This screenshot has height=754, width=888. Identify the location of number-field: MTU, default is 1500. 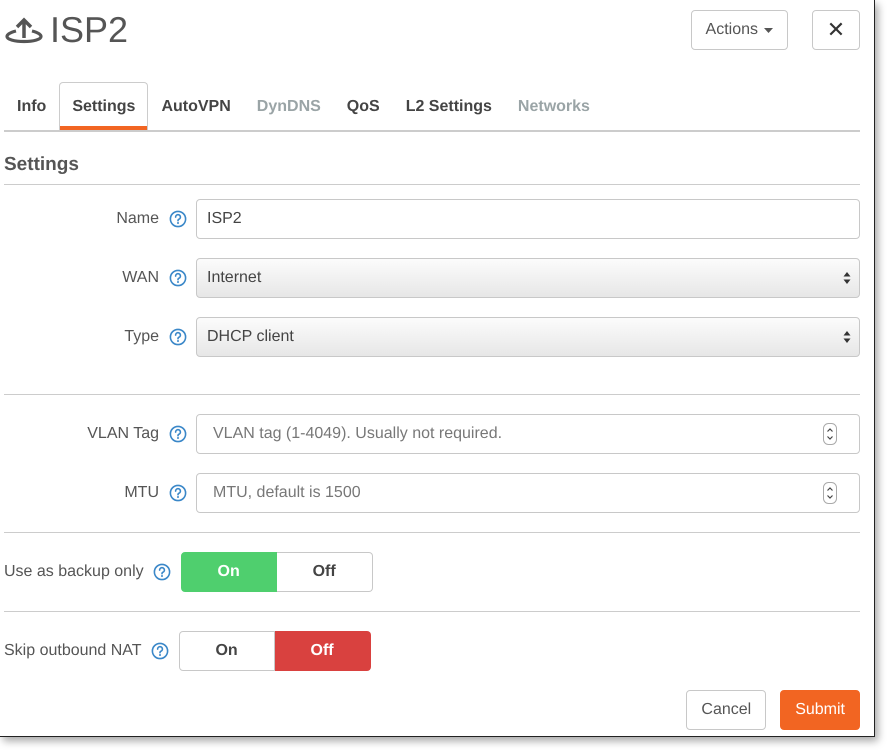
(528, 493).